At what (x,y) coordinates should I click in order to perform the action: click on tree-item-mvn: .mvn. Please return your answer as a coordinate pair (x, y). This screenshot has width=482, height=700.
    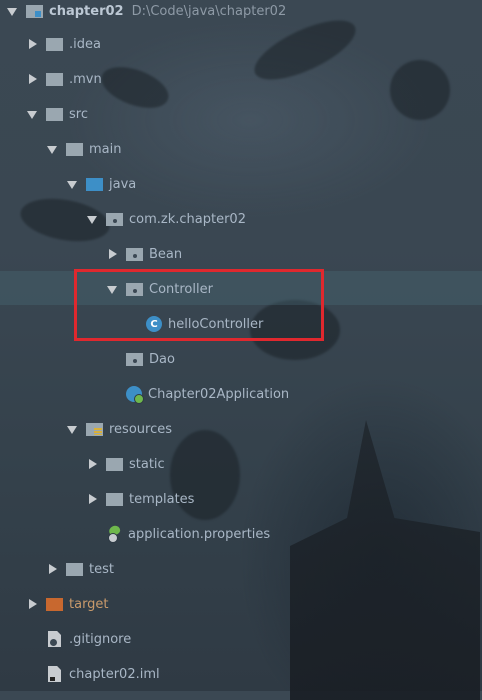
    Looking at the image, I should click on (64, 79).